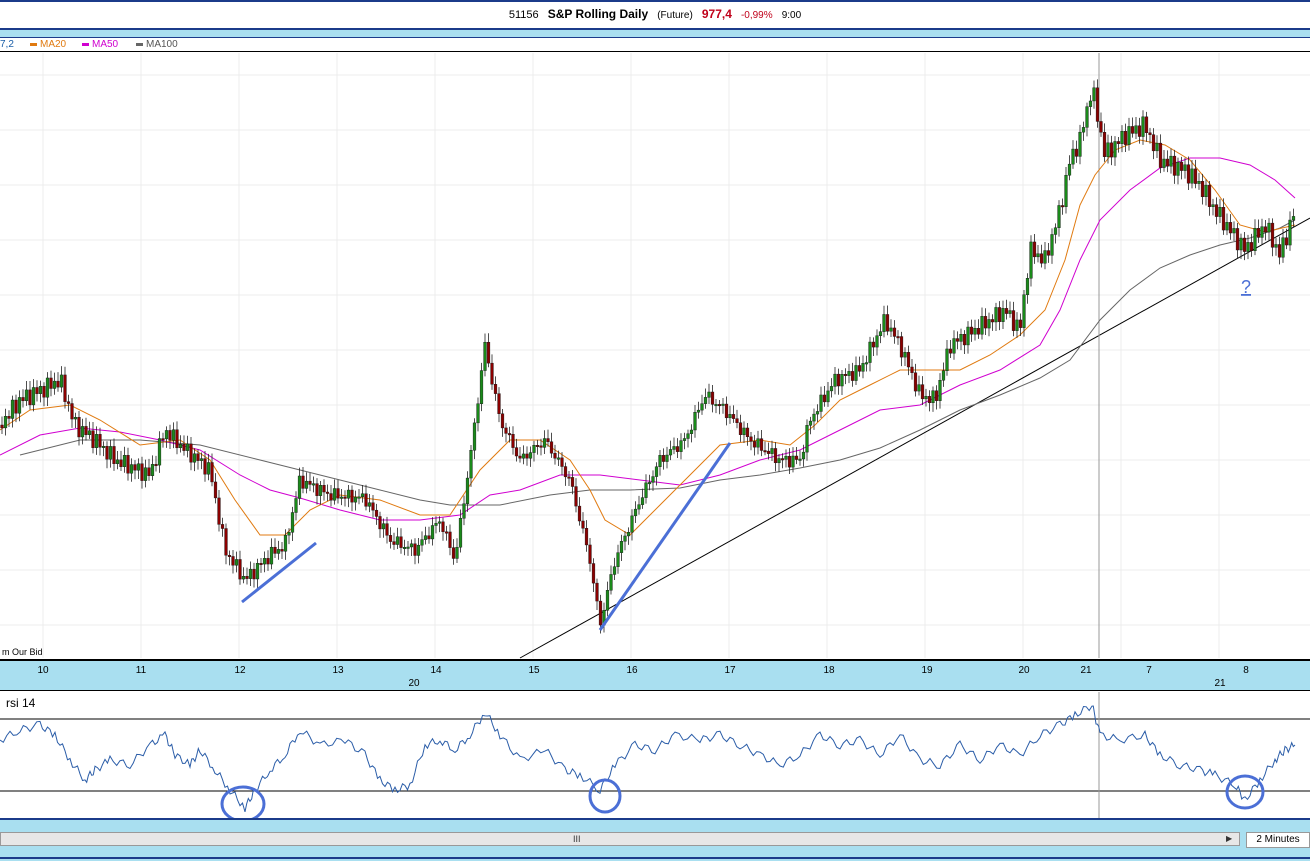  Describe the element at coordinates (1278, 840) in the screenshot. I see `interval-selector: 2 Minutes` at that location.